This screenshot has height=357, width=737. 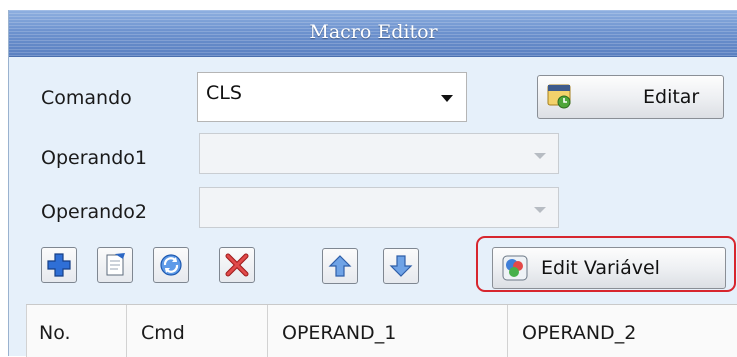 I want to click on comando-label: Comando, so click(x=86, y=98).